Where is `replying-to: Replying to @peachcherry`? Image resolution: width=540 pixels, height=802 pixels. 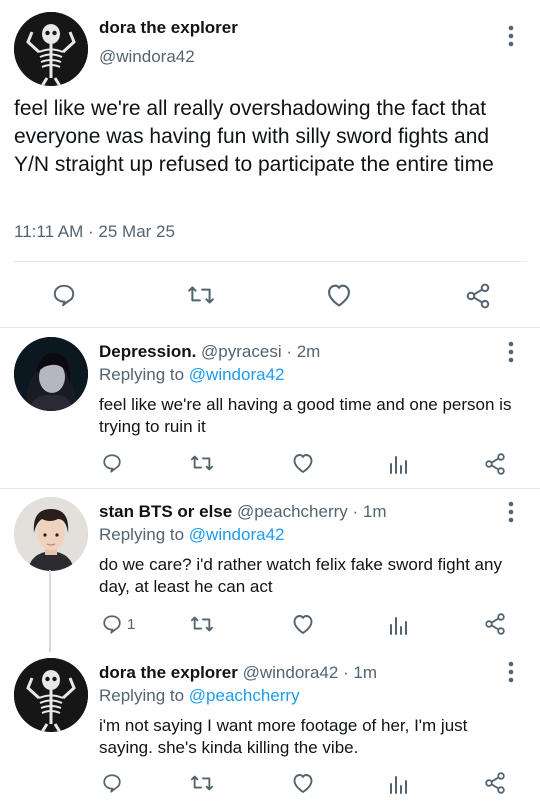
replying-to: Replying to @peachcherry is located at coordinates (199, 696).